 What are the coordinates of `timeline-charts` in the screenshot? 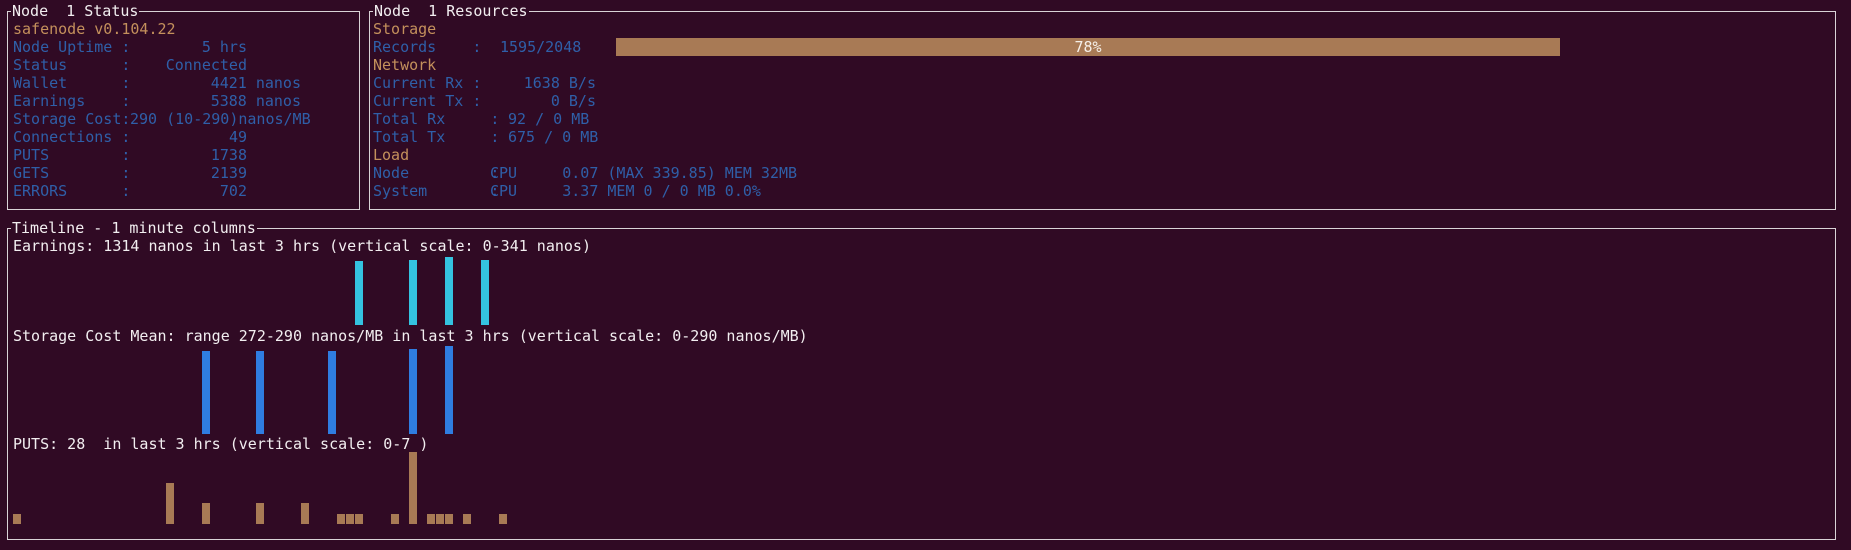 It's located at (260, 390).